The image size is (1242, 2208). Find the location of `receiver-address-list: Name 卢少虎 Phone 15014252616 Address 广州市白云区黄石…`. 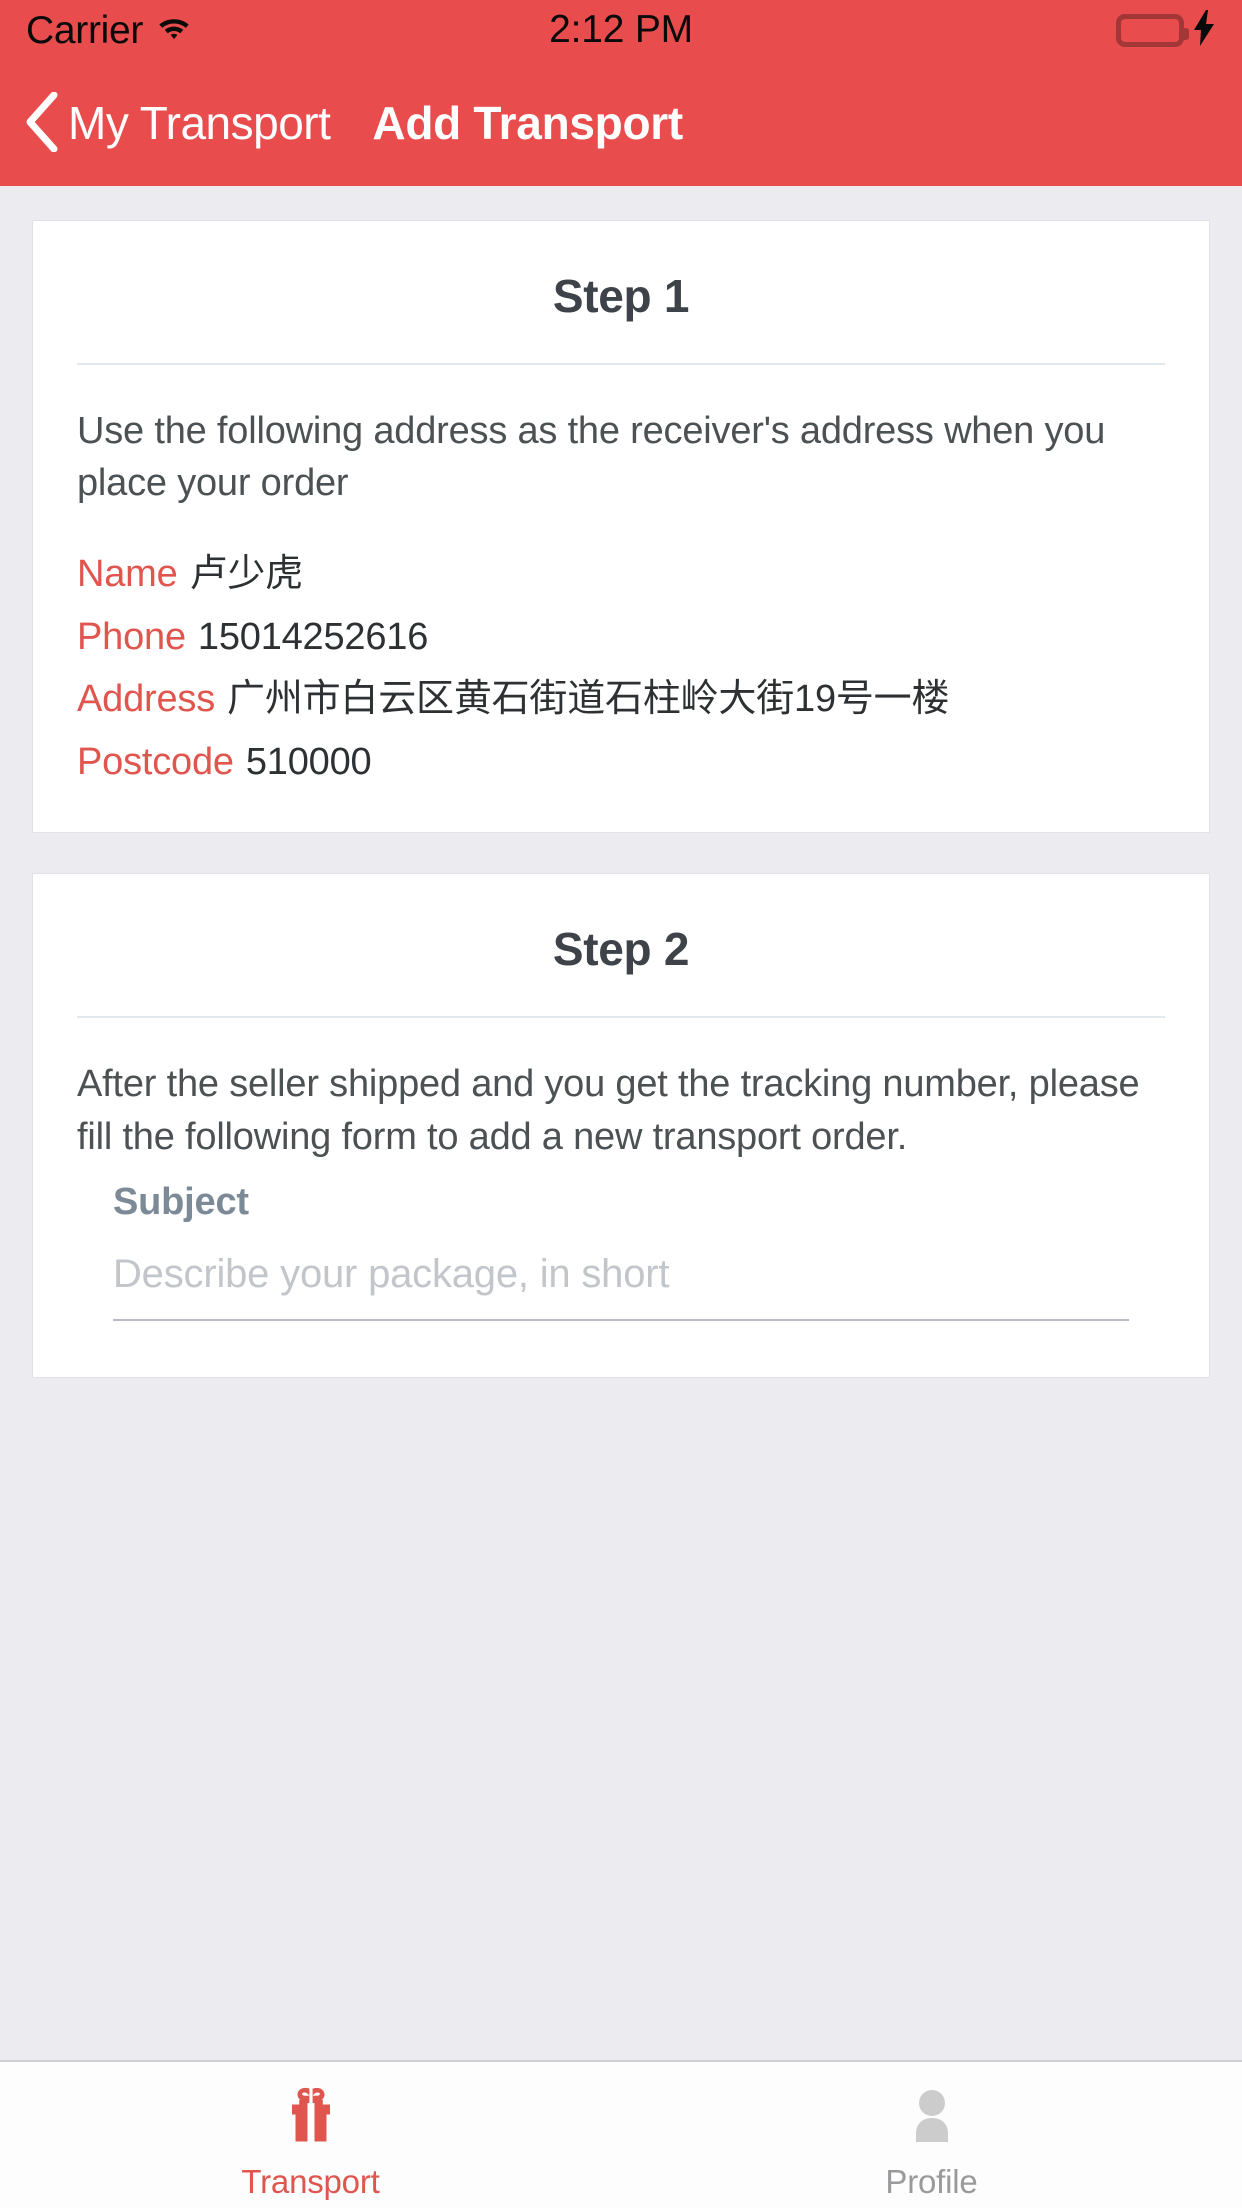

receiver-address-list: Name 卢少虎 Phone 15014252616 Address 广州市白云区黄石… is located at coordinates (621, 668).